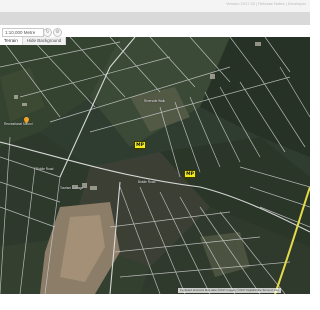  I want to click on map-type-control: Terrain Hide Background, so click(33, 41).